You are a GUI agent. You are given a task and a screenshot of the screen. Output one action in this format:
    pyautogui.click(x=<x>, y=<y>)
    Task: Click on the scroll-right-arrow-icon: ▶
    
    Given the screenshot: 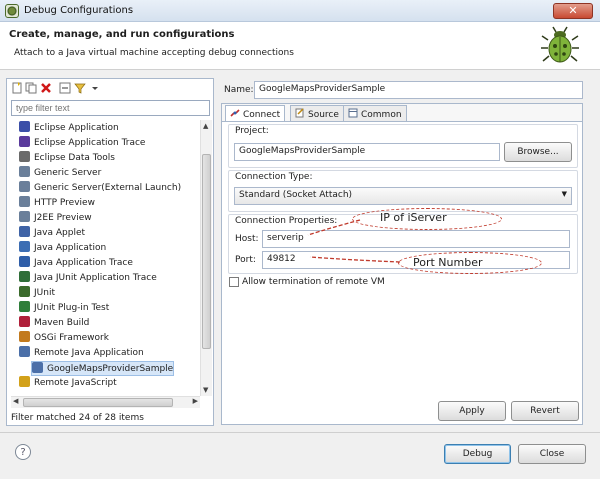 What is the action you would take?
    pyautogui.click(x=195, y=401)
    